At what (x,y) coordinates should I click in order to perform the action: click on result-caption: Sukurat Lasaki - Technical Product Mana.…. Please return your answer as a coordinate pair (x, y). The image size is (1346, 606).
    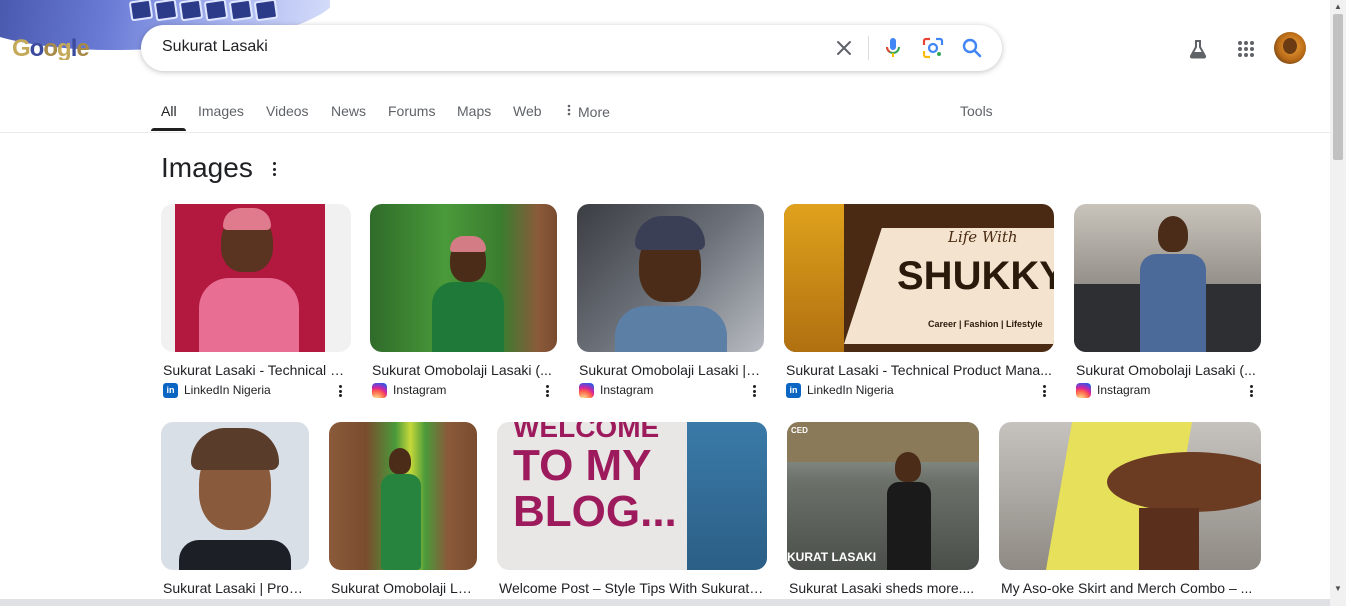
    Looking at the image, I should click on (919, 370).